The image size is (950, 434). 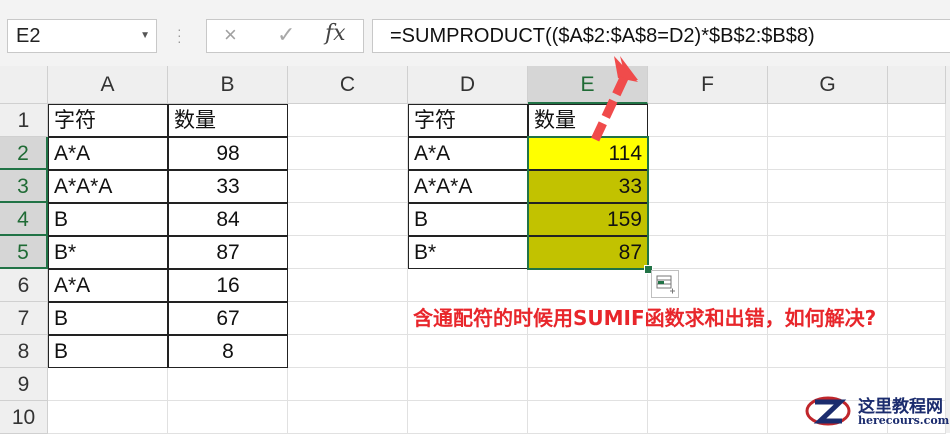 I want to click on cancel-icon: ×, so click(x=230, y=35).